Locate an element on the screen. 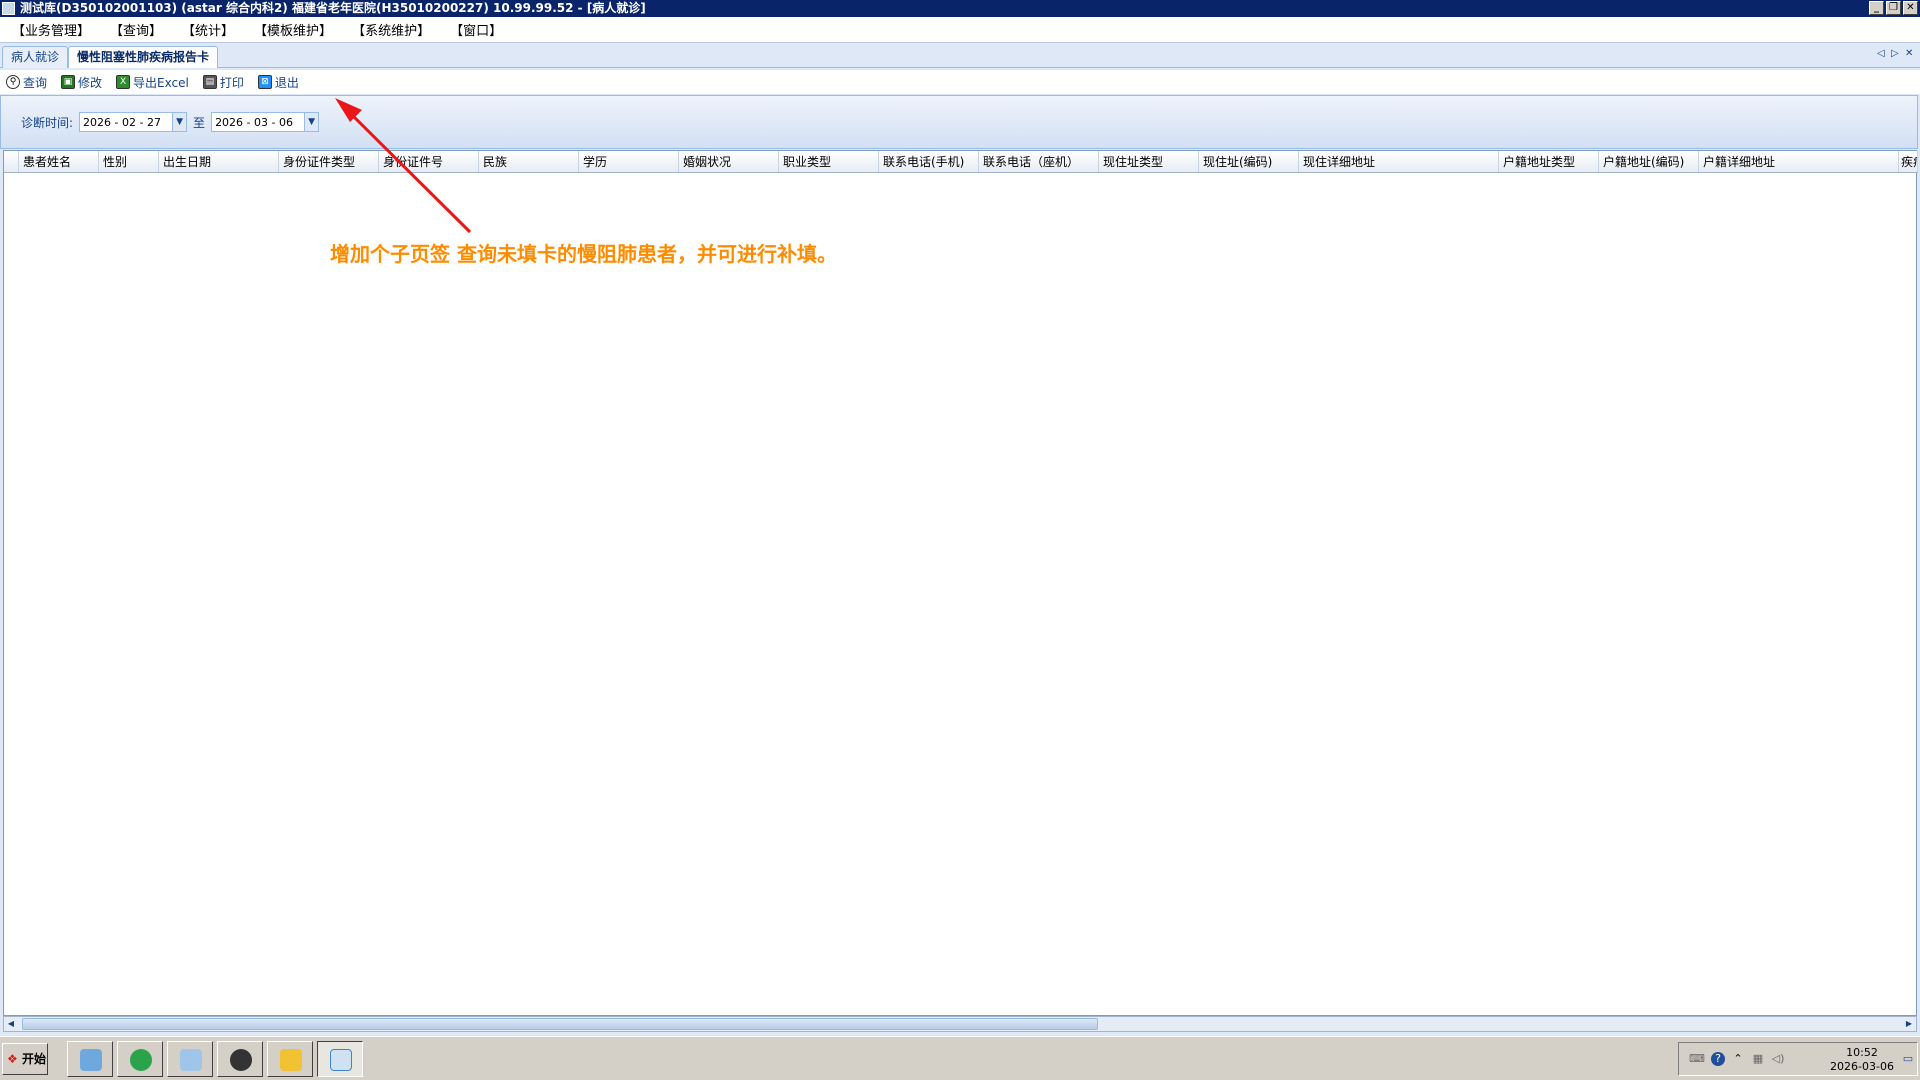  column-header-household-code: 户籍地址(编码) is located at coordinates (1649, 161).